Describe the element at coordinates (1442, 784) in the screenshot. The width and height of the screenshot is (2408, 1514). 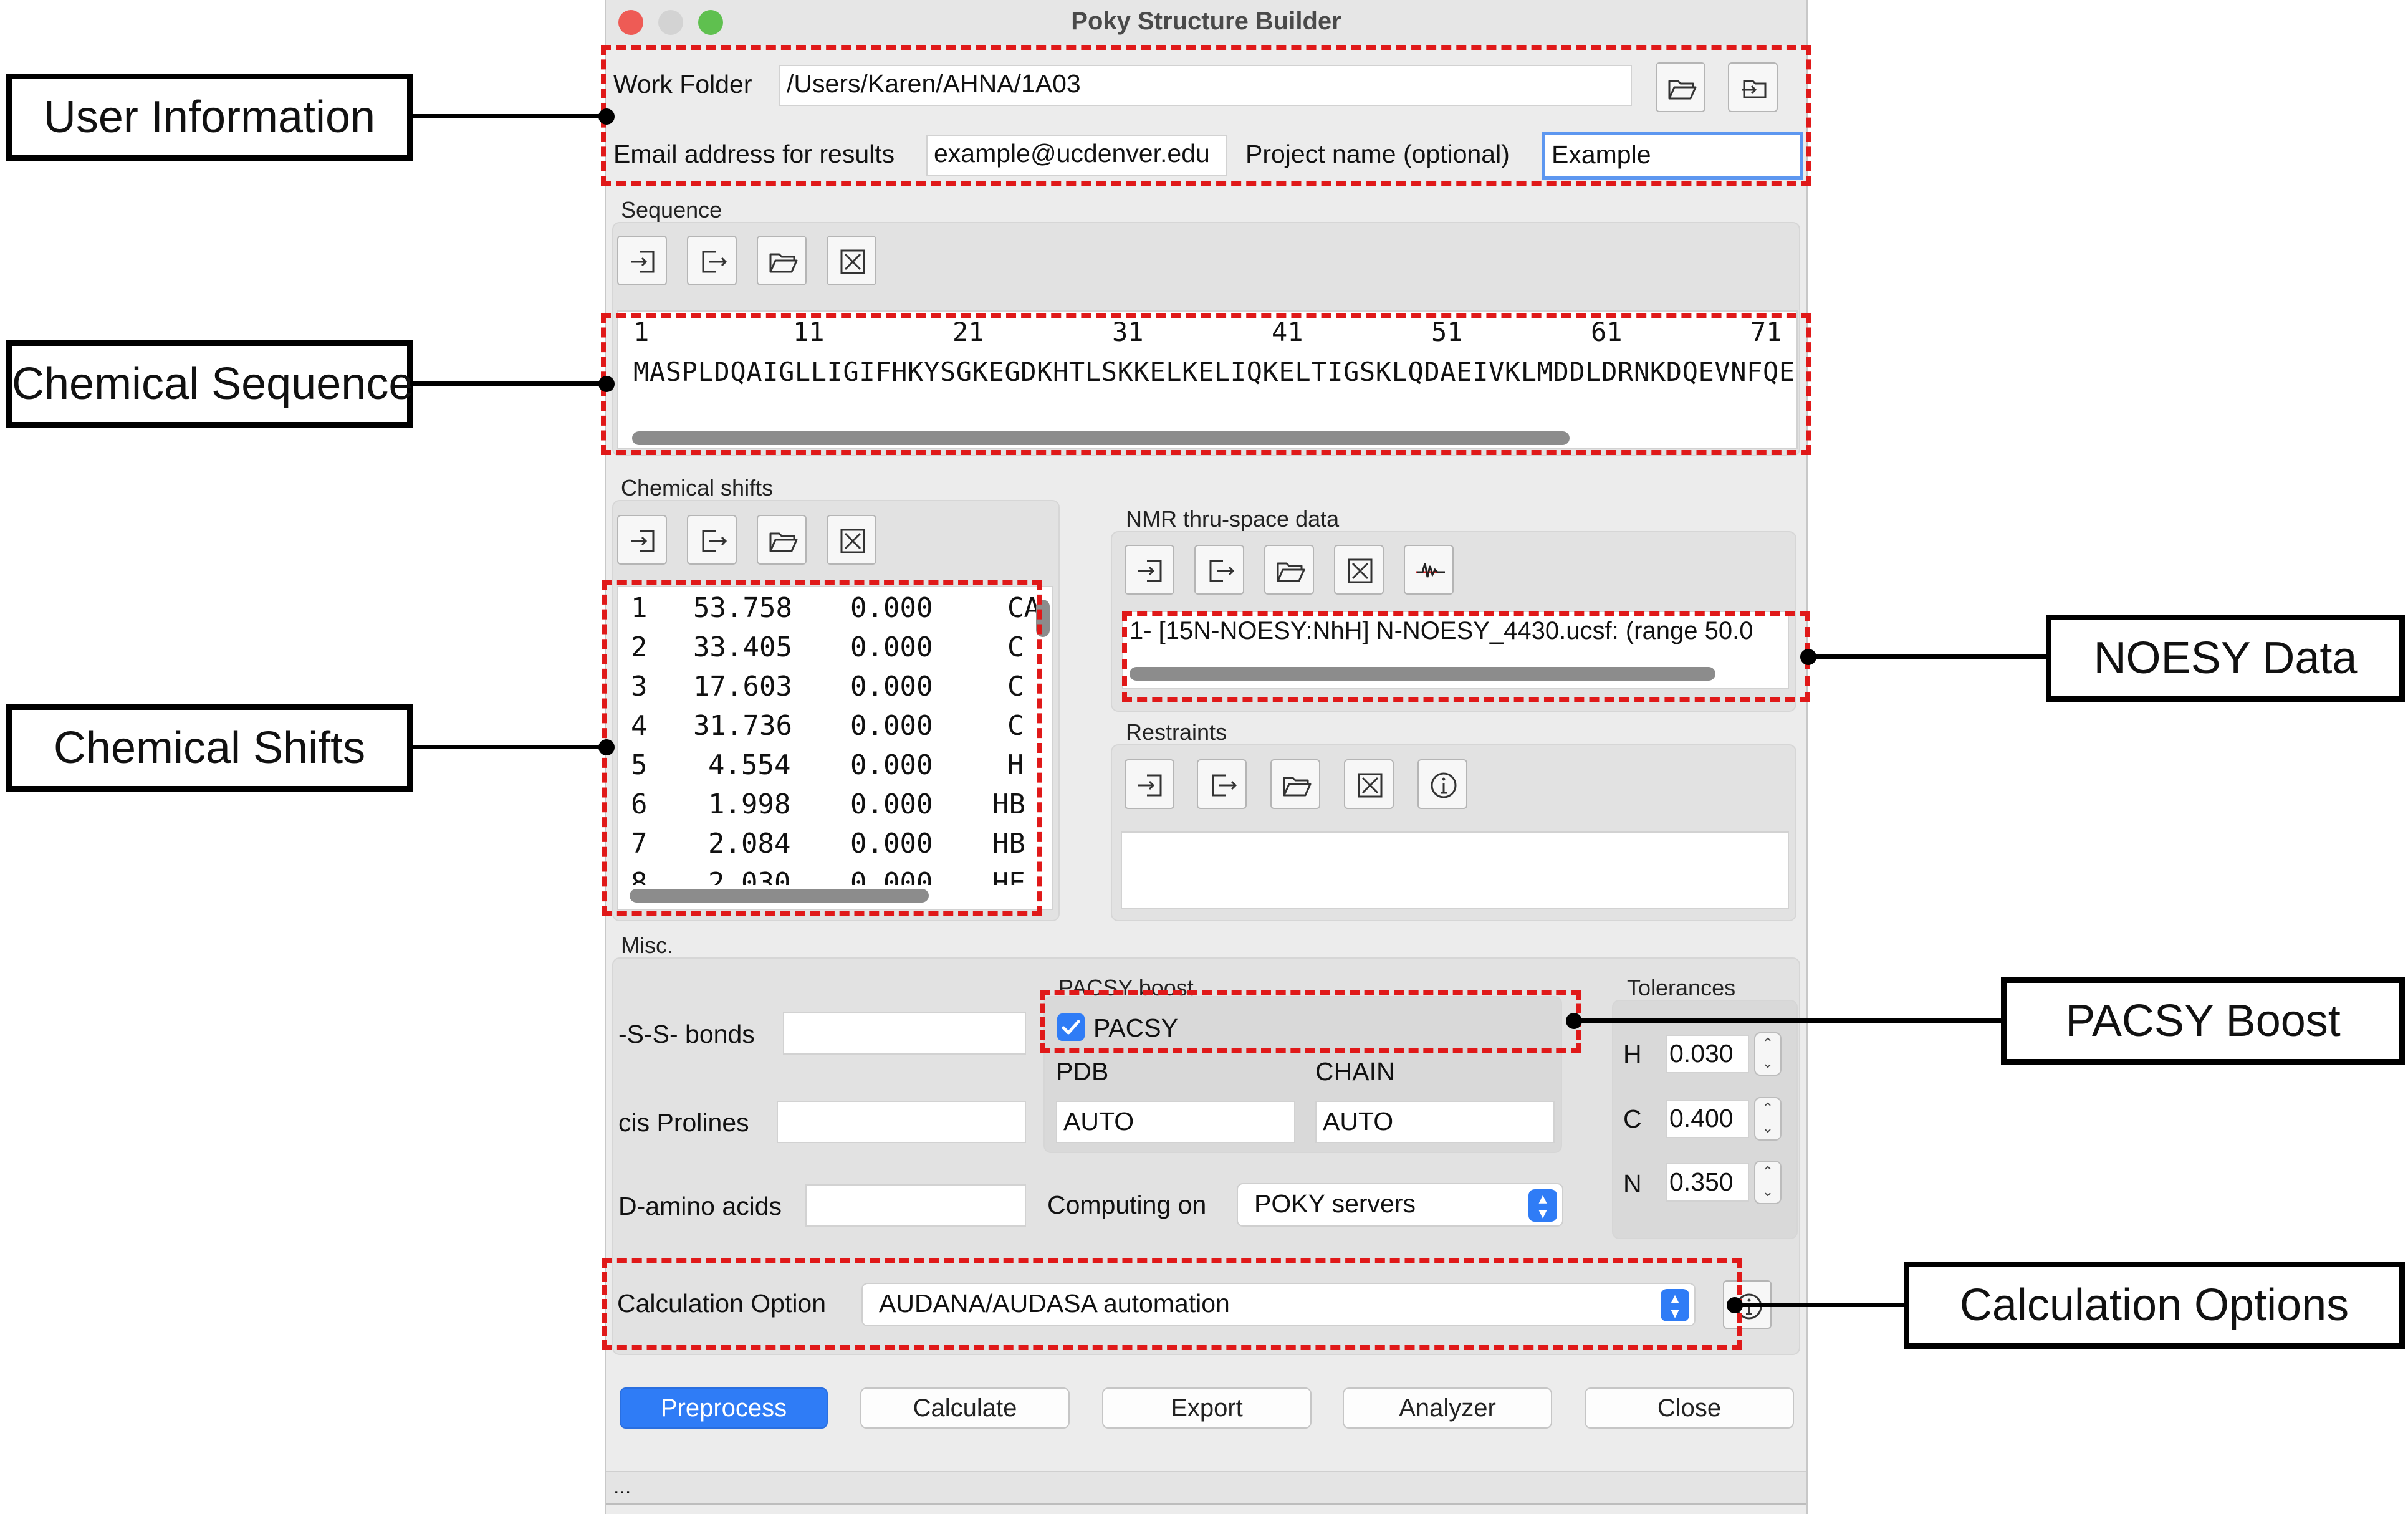
I see `restraints-info-button` at that location.